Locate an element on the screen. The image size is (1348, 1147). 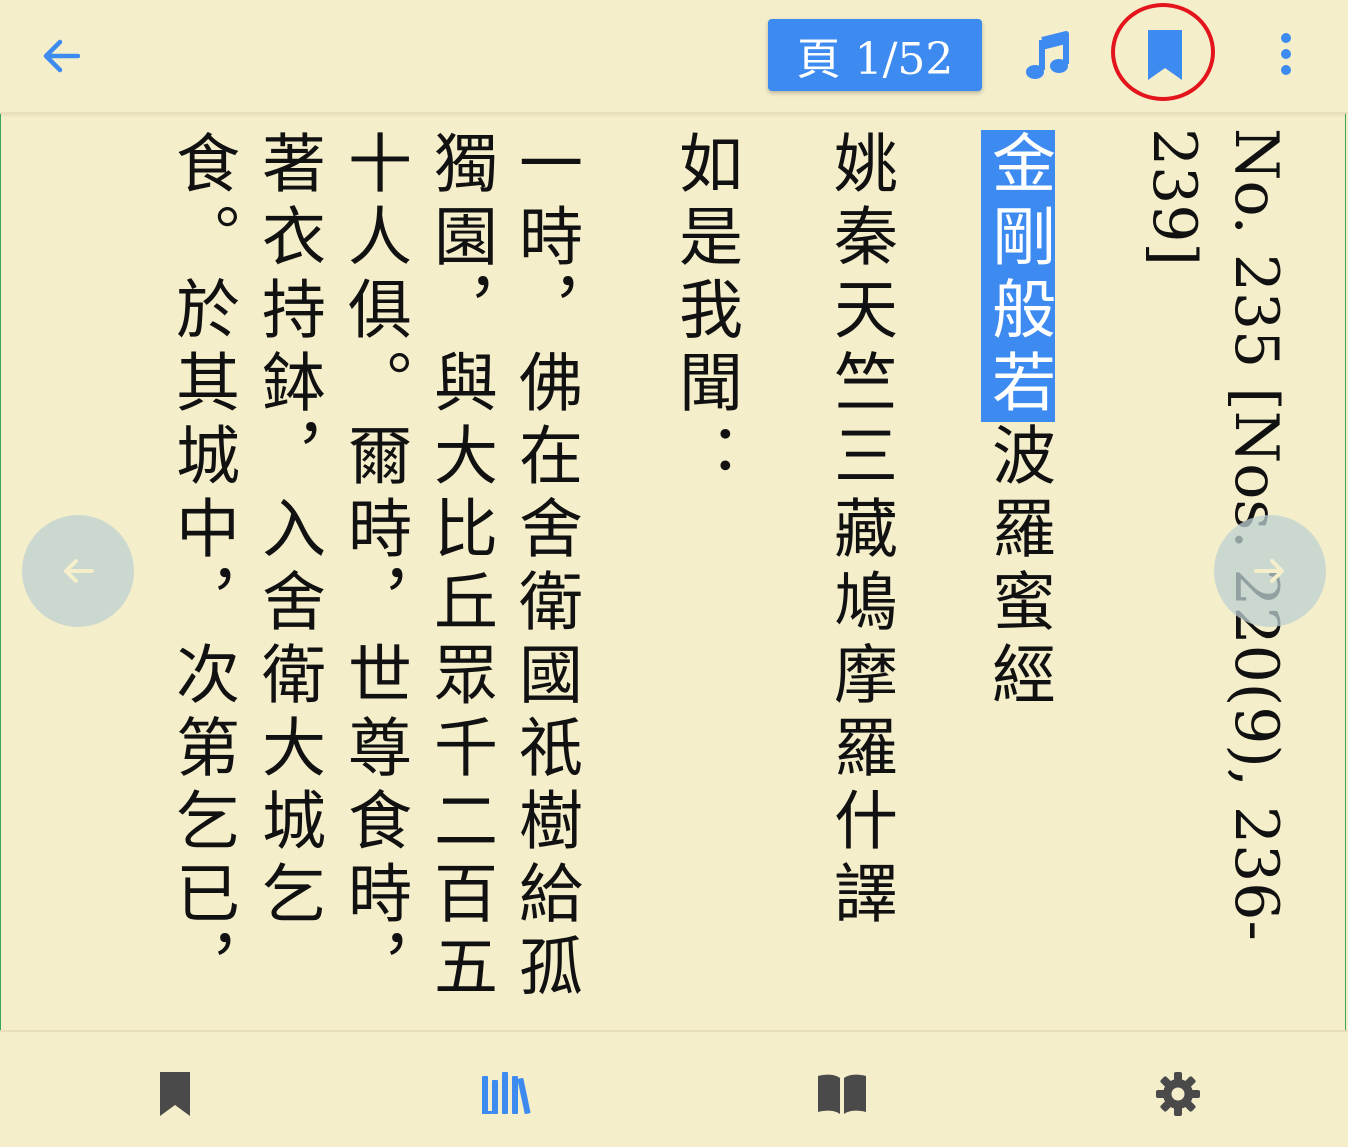
library-icon is located at coordinates (506, 1093).